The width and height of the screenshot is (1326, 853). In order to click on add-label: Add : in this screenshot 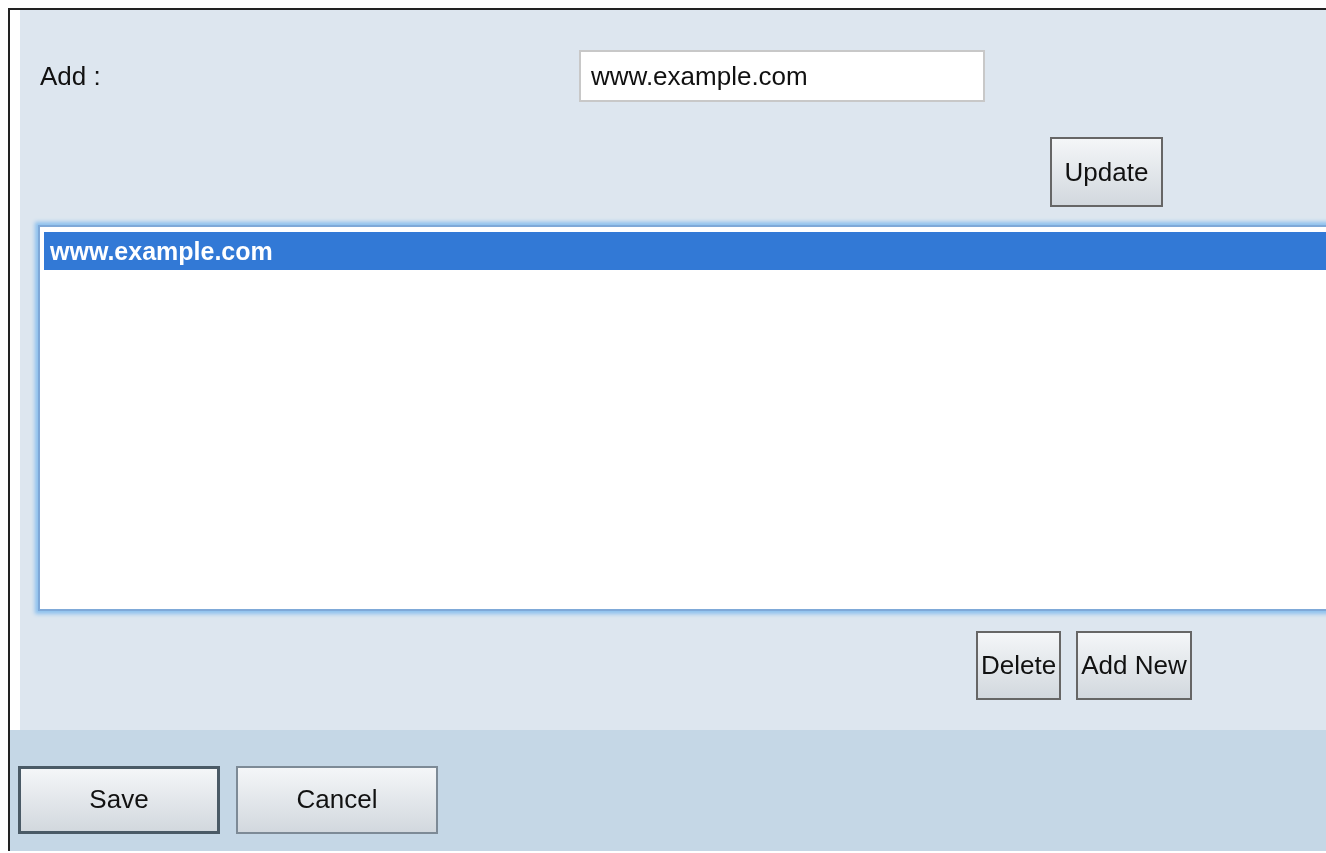, I will do `click(71, 76)`.